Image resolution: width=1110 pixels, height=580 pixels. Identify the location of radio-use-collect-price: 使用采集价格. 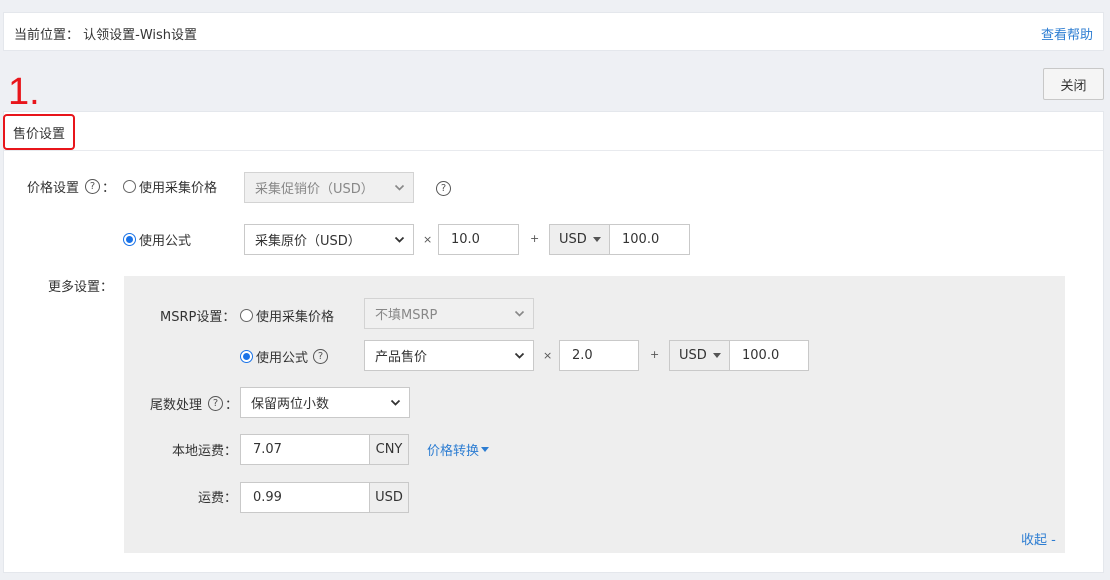
(170, 186).